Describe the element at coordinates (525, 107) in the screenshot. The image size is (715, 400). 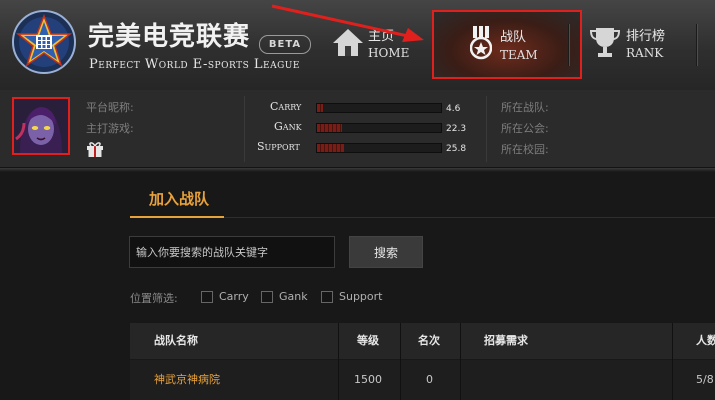
I see `team-label: 所在战队:` at that location.